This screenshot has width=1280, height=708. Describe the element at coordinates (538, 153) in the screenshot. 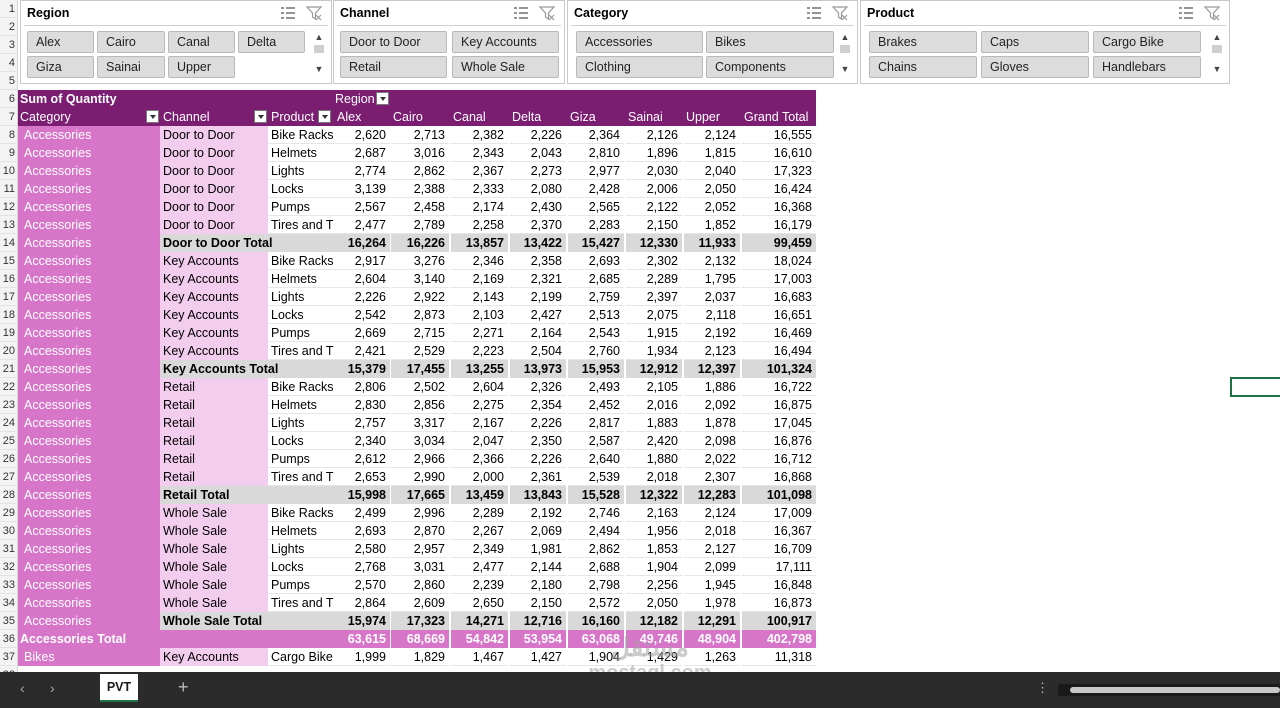

I see `value-cell: 2,043` at that location.